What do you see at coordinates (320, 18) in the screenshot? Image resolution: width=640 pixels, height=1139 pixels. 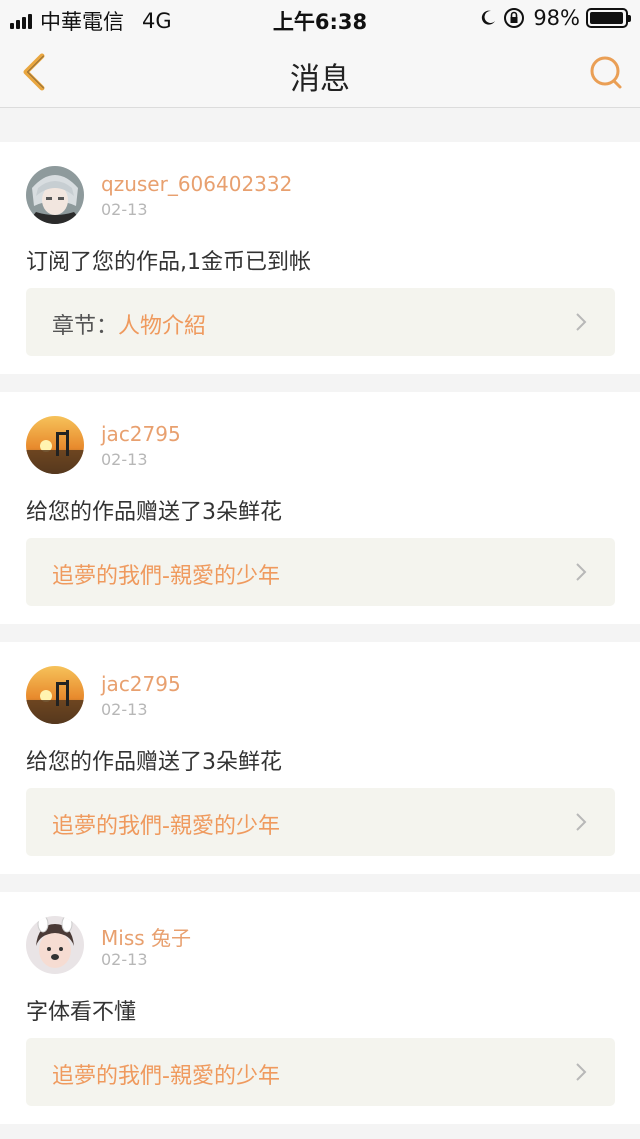 I see `status-bar: 中華電信 4G 上午6:38 98%` at bounding box center [320, 18].